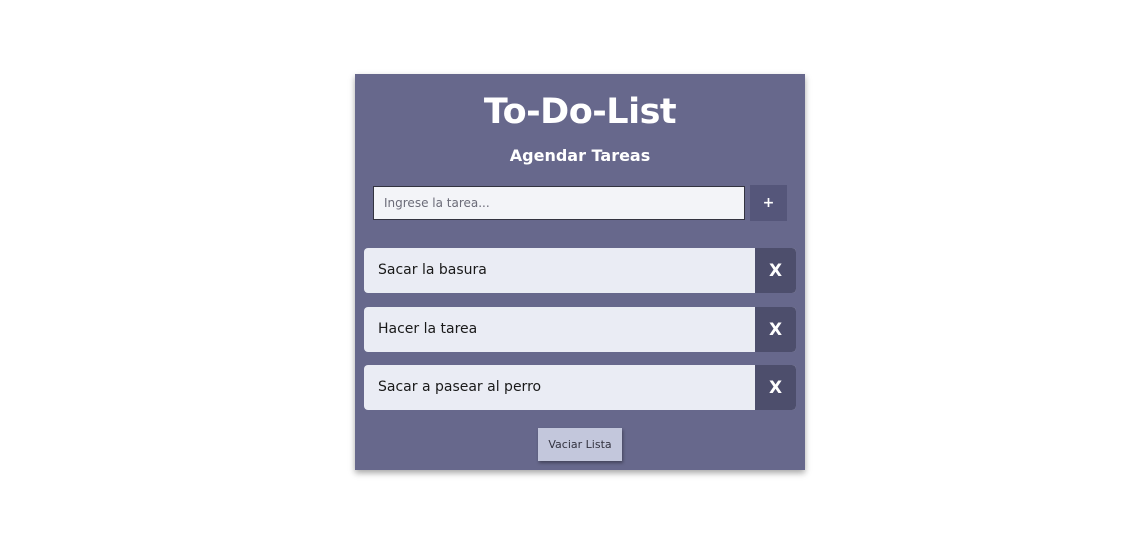 The height and width of the screenshot is (559, 1139). Describe the element at coordinates (559, 203) in the screenshot. I see `task-input` at that location.